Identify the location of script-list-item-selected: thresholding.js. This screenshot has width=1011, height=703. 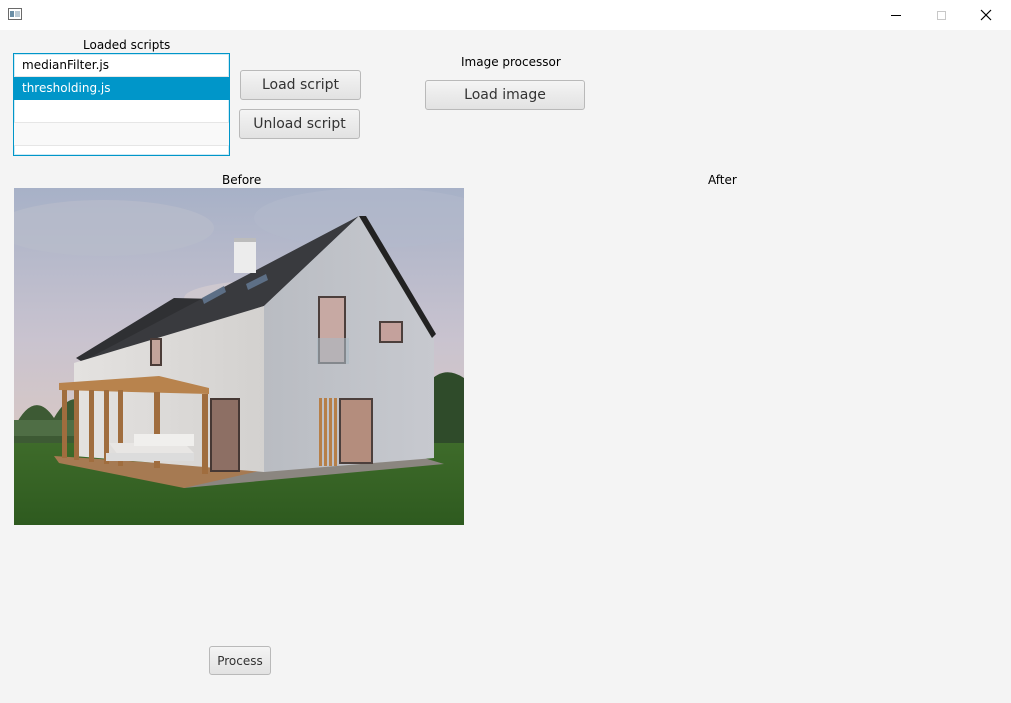
(121, 88).